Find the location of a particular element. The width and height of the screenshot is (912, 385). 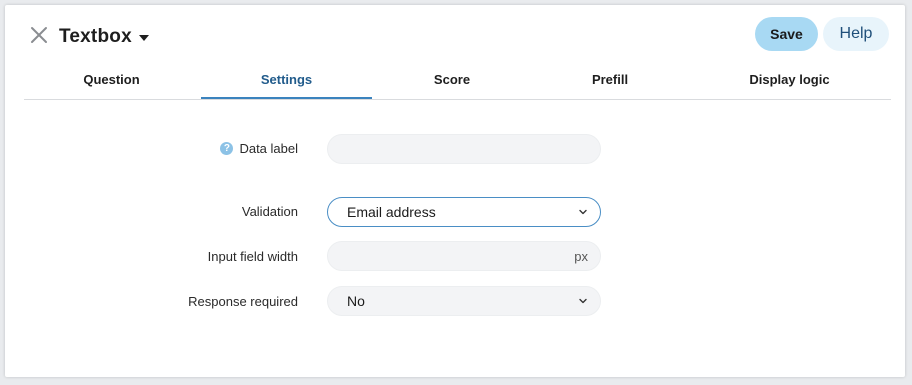

element-type-dropdown: Textbox is located at coordinates (104, 37).